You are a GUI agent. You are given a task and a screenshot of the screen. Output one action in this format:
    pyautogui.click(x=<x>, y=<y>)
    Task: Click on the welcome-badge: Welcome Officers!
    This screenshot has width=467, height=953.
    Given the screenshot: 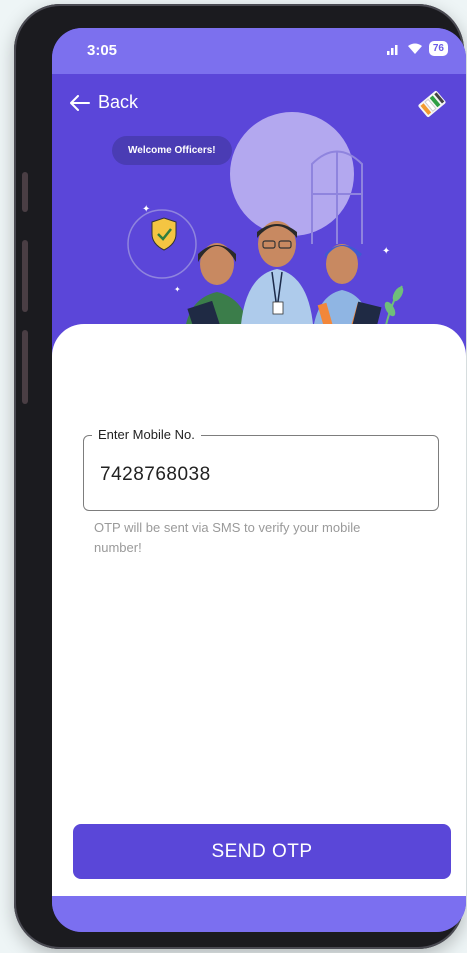 What is the action you would take?
    pyautogui.click(x=172, y=150)
    